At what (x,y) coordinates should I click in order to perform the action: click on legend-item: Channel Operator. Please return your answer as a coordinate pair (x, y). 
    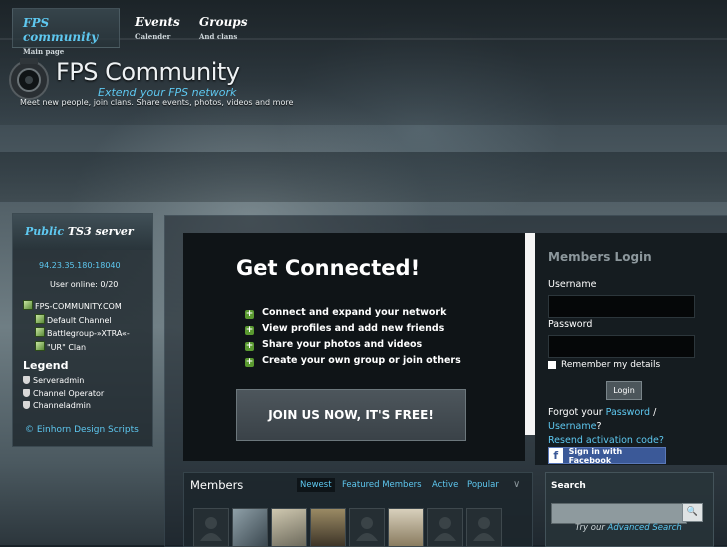
    Looking at the image, I should click on (63, 394).